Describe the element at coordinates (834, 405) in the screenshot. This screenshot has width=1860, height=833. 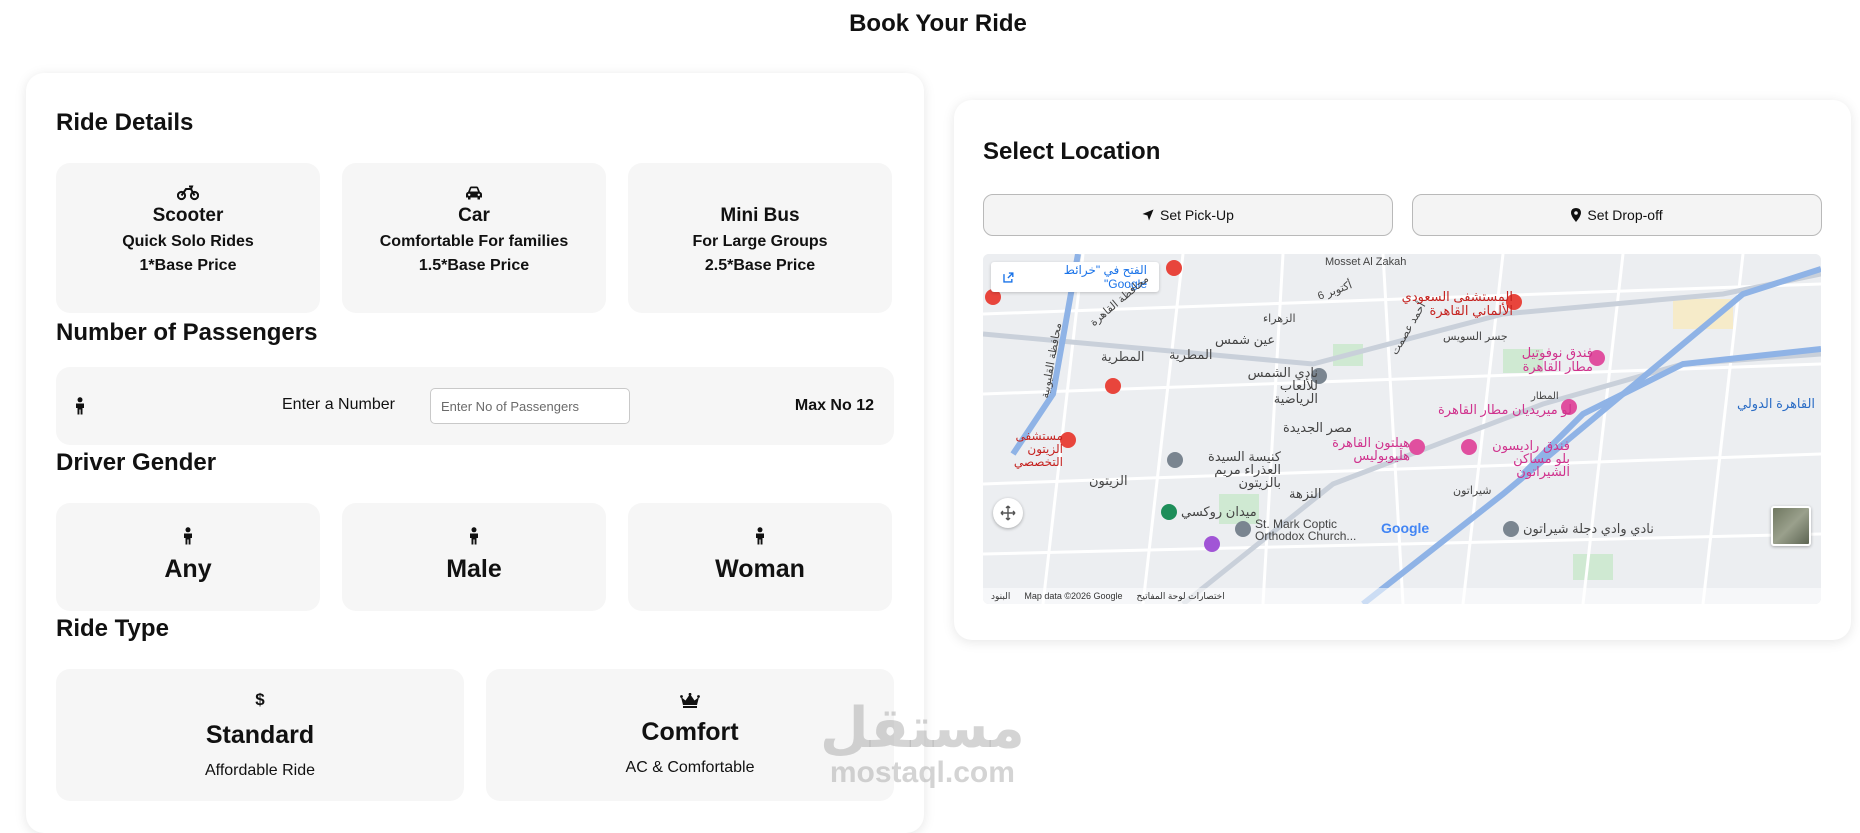
I see `max-passengers-label: Max No 12` at that location.